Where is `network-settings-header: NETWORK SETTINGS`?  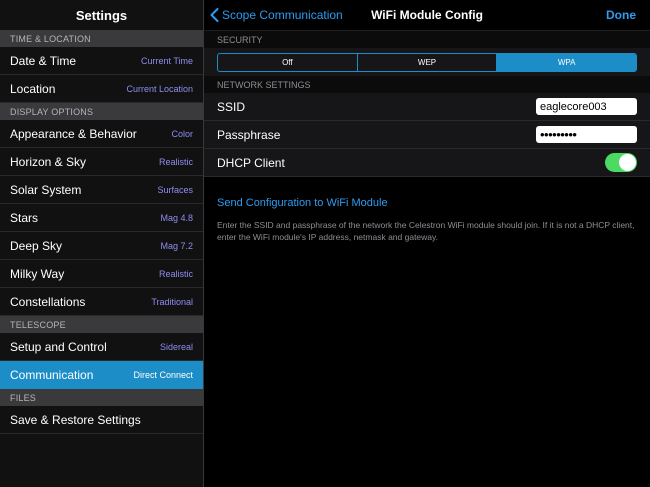 network-settings-header: NETWORK SETTINGS is located at coordinates (427, 84).